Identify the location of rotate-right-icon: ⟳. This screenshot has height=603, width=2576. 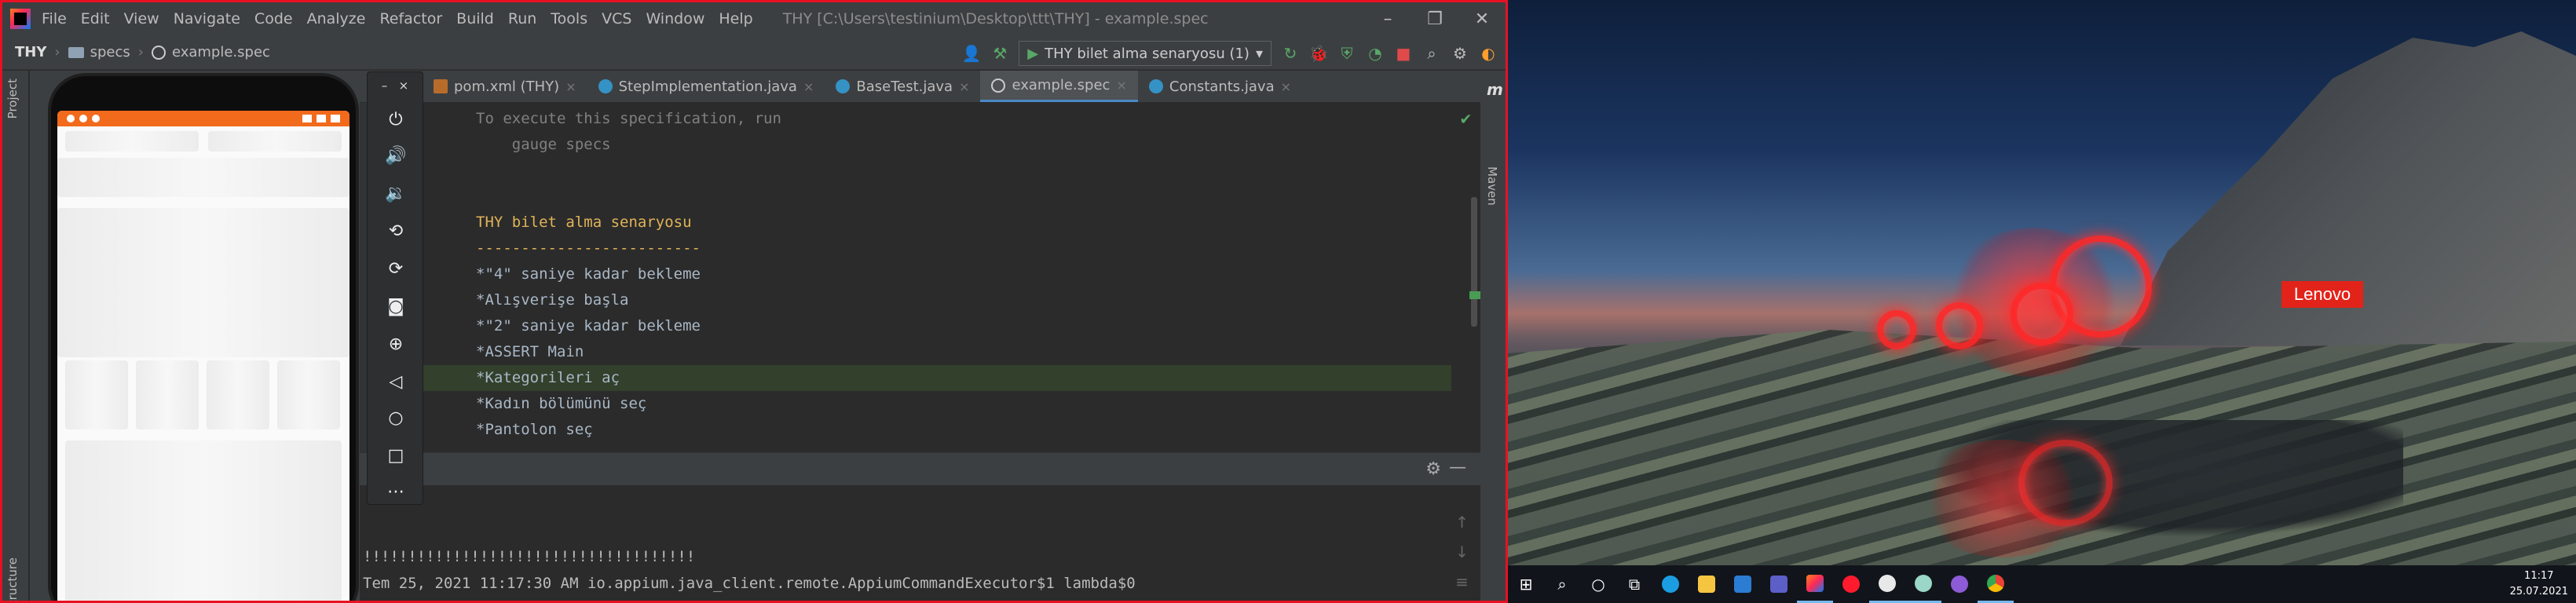
(396, 269).